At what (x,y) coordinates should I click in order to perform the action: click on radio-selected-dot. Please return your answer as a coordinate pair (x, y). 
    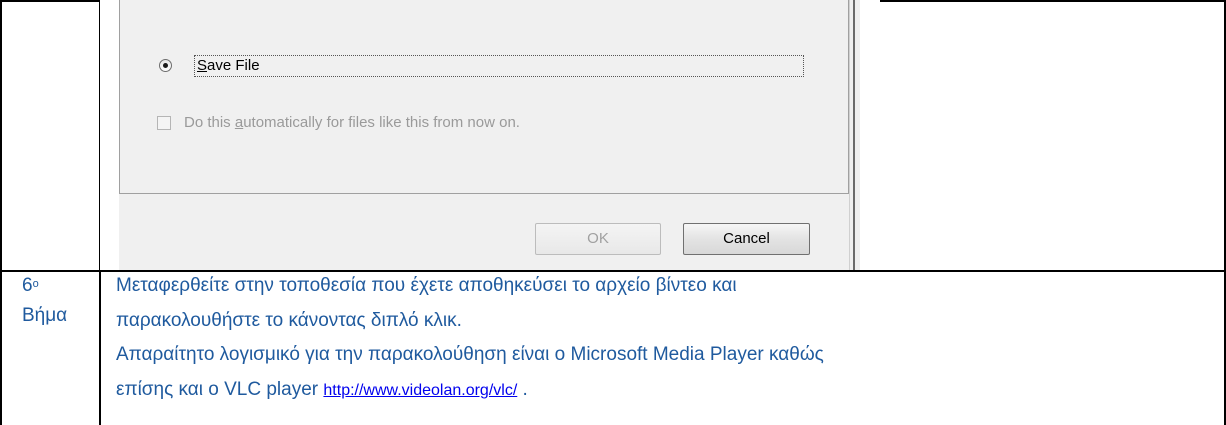
    Looking at the image, I should click on (165, 65).